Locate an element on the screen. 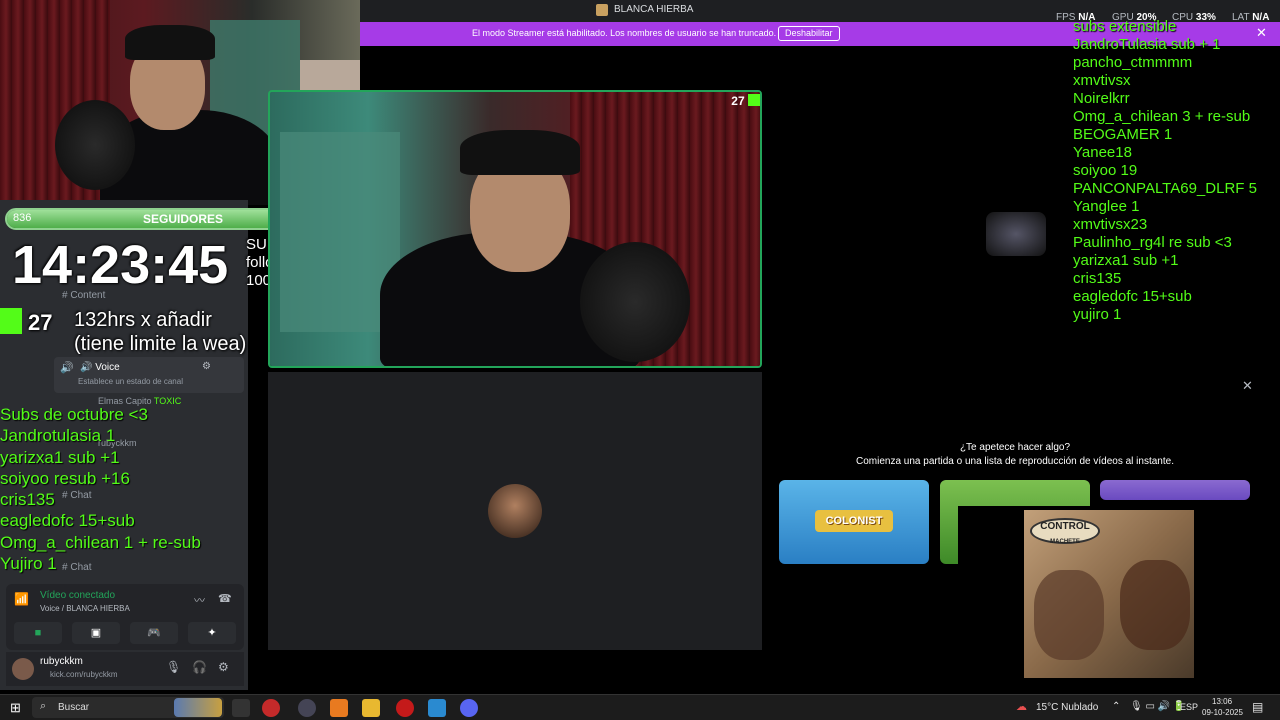 Image resolution: width=1280 pixels, height=720 pixels. game-card-colonist: COLONIST is located at coordinates (854, 522).